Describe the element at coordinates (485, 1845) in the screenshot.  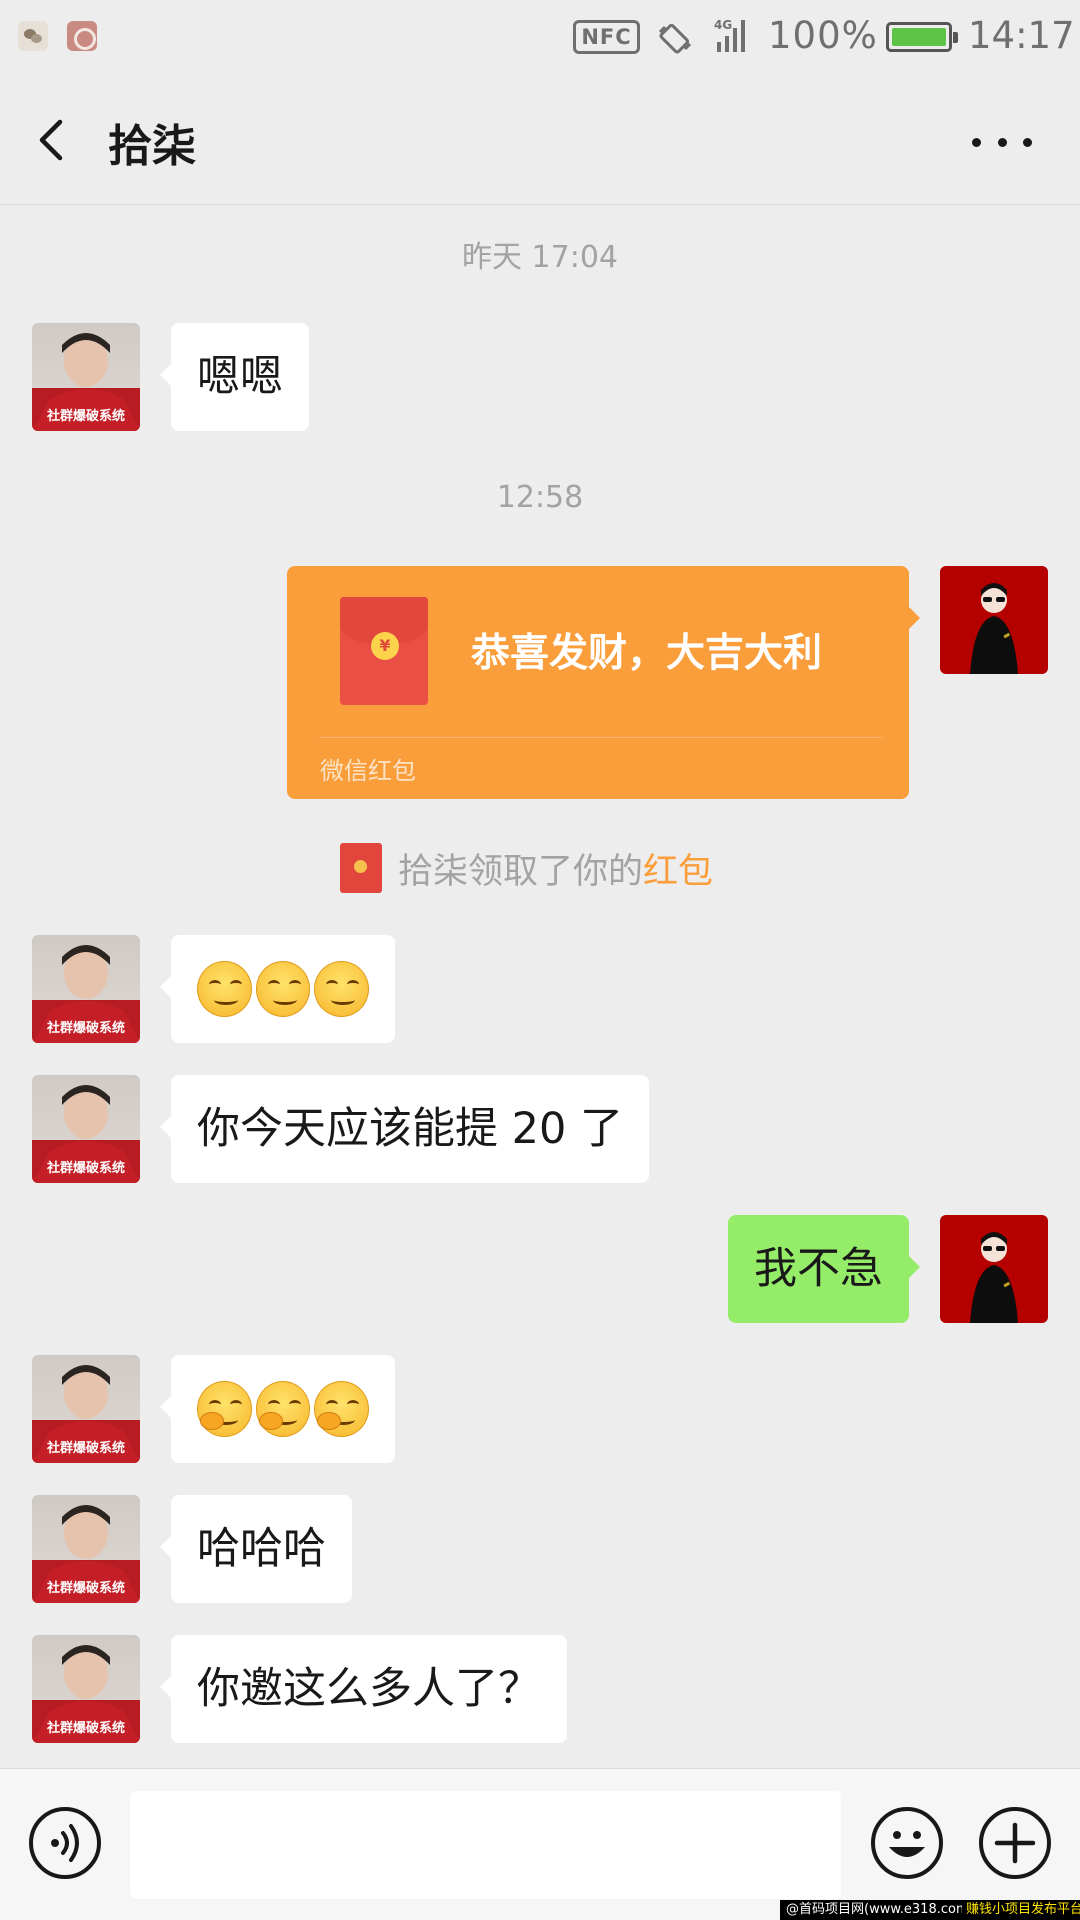
I see `message-input` at that location.